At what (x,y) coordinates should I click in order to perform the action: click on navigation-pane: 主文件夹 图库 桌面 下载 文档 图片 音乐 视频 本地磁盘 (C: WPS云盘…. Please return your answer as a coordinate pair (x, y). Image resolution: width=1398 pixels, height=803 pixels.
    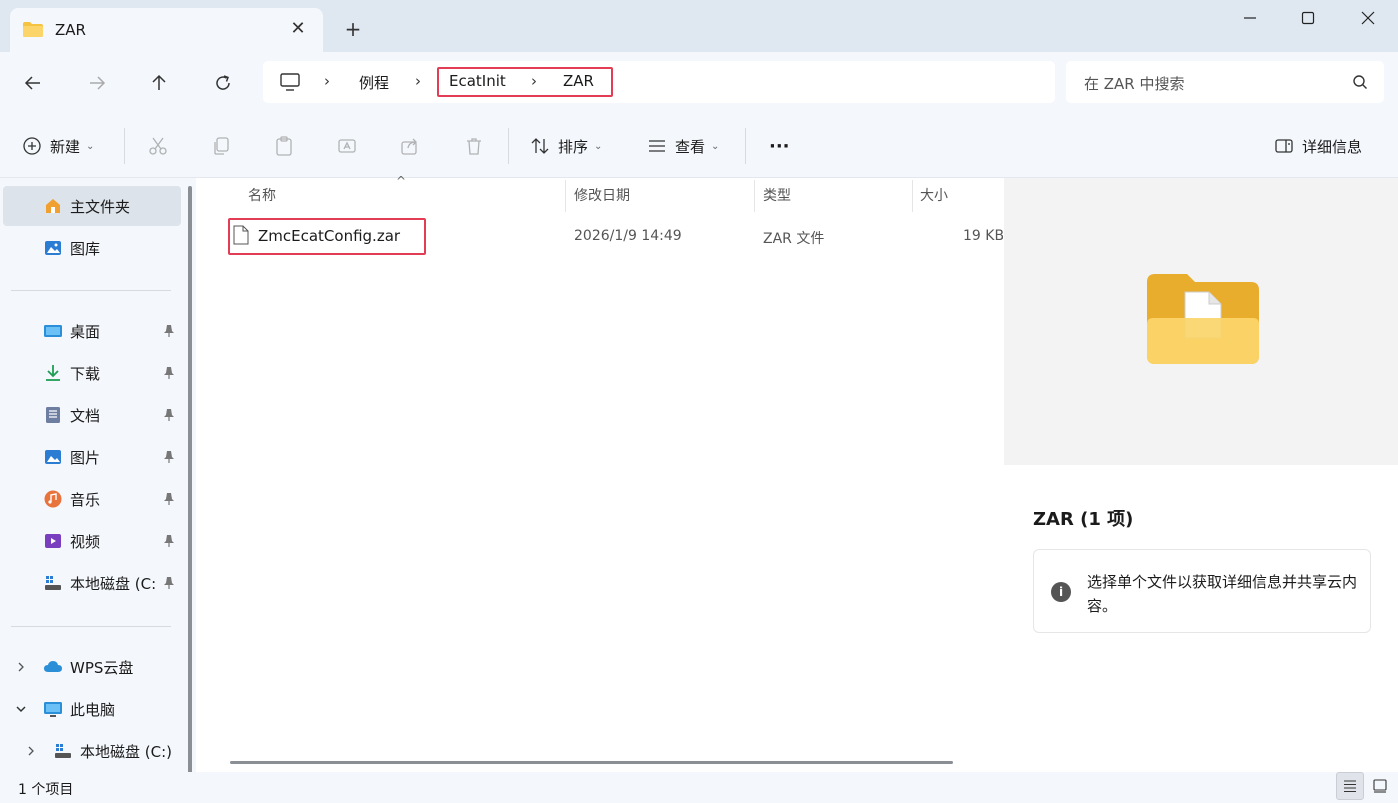
    Looking at the image, I should click on (98, 477).